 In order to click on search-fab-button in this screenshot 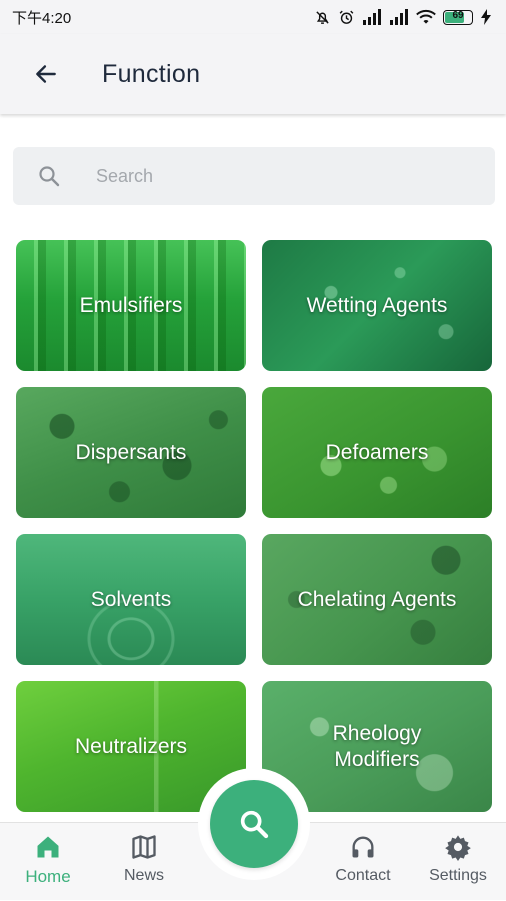, I will do `click(254, 824)`.